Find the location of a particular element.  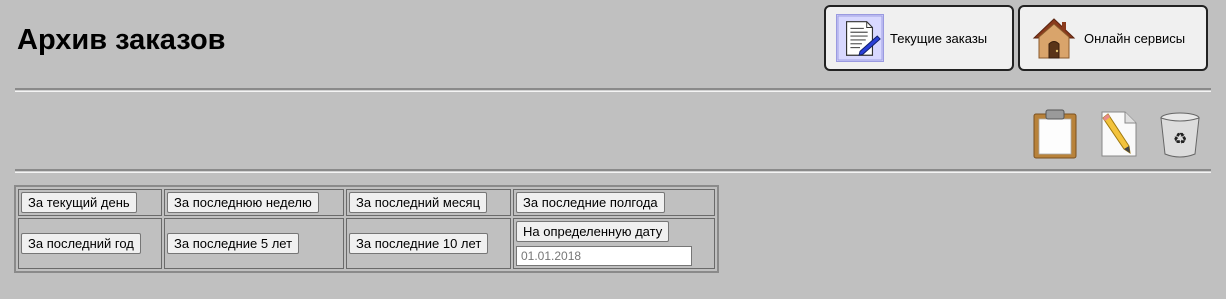

page-title: Архив заказов is located at coordinates (121, 40).